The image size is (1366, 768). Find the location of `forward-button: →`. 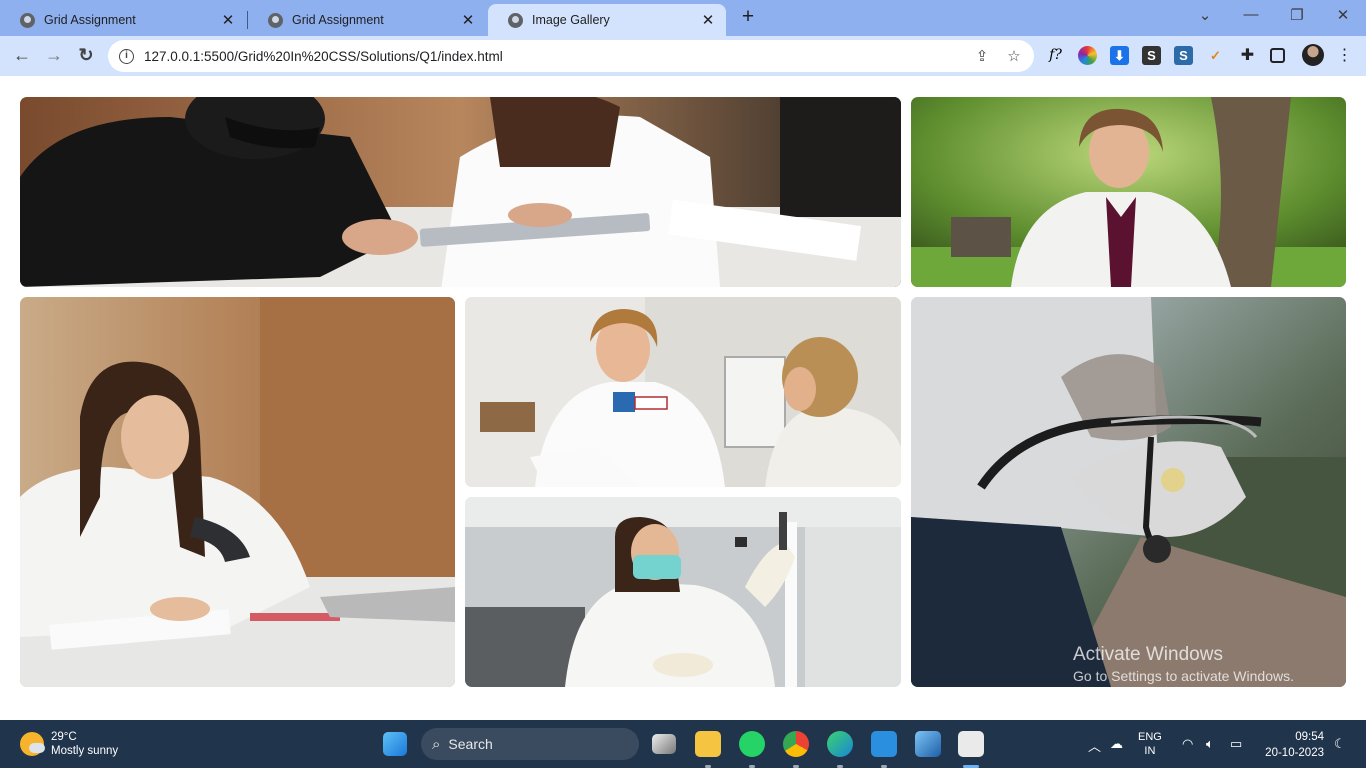

forward-button: → is located at coordinates (54, 56).